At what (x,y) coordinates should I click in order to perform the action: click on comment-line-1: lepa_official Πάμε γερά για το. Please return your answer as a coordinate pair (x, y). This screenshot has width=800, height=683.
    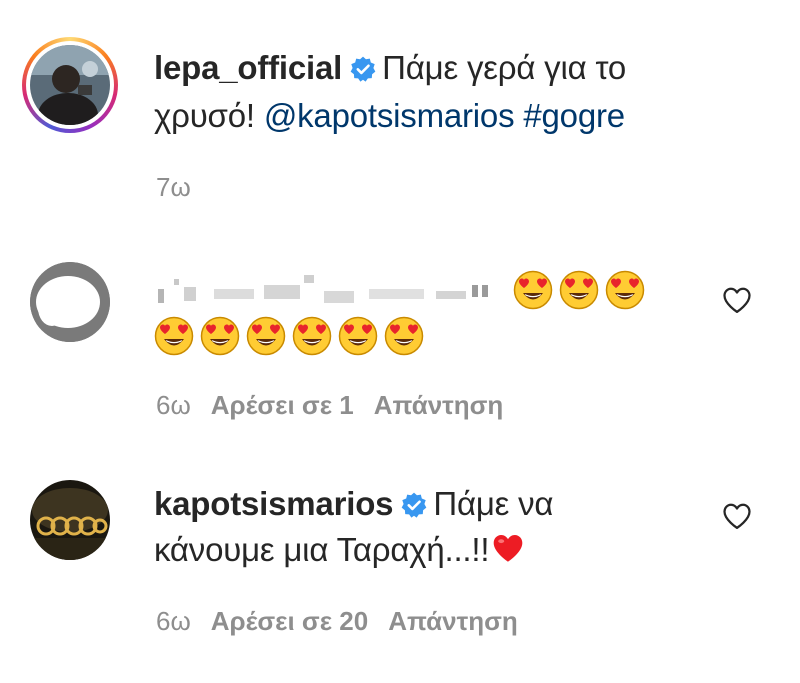
    Looking at the image, I should click on (390, 68).